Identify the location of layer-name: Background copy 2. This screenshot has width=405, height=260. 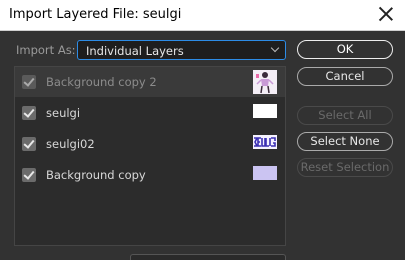
(101, 82).